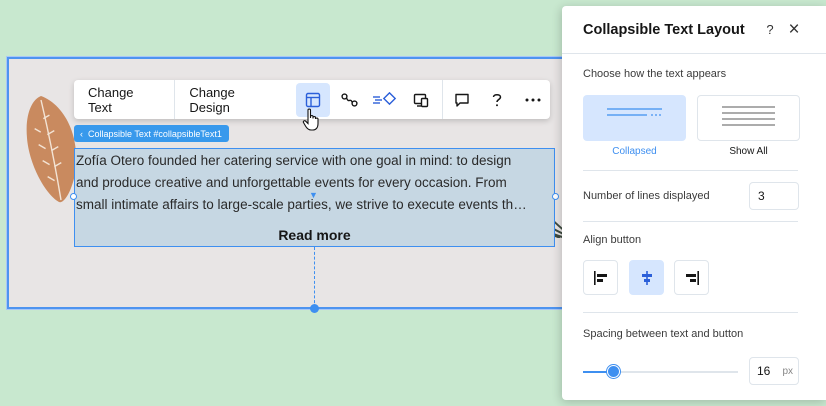 This screenshot has height=406, width=826. I want to click on align-right-icon, so click(692, 277).